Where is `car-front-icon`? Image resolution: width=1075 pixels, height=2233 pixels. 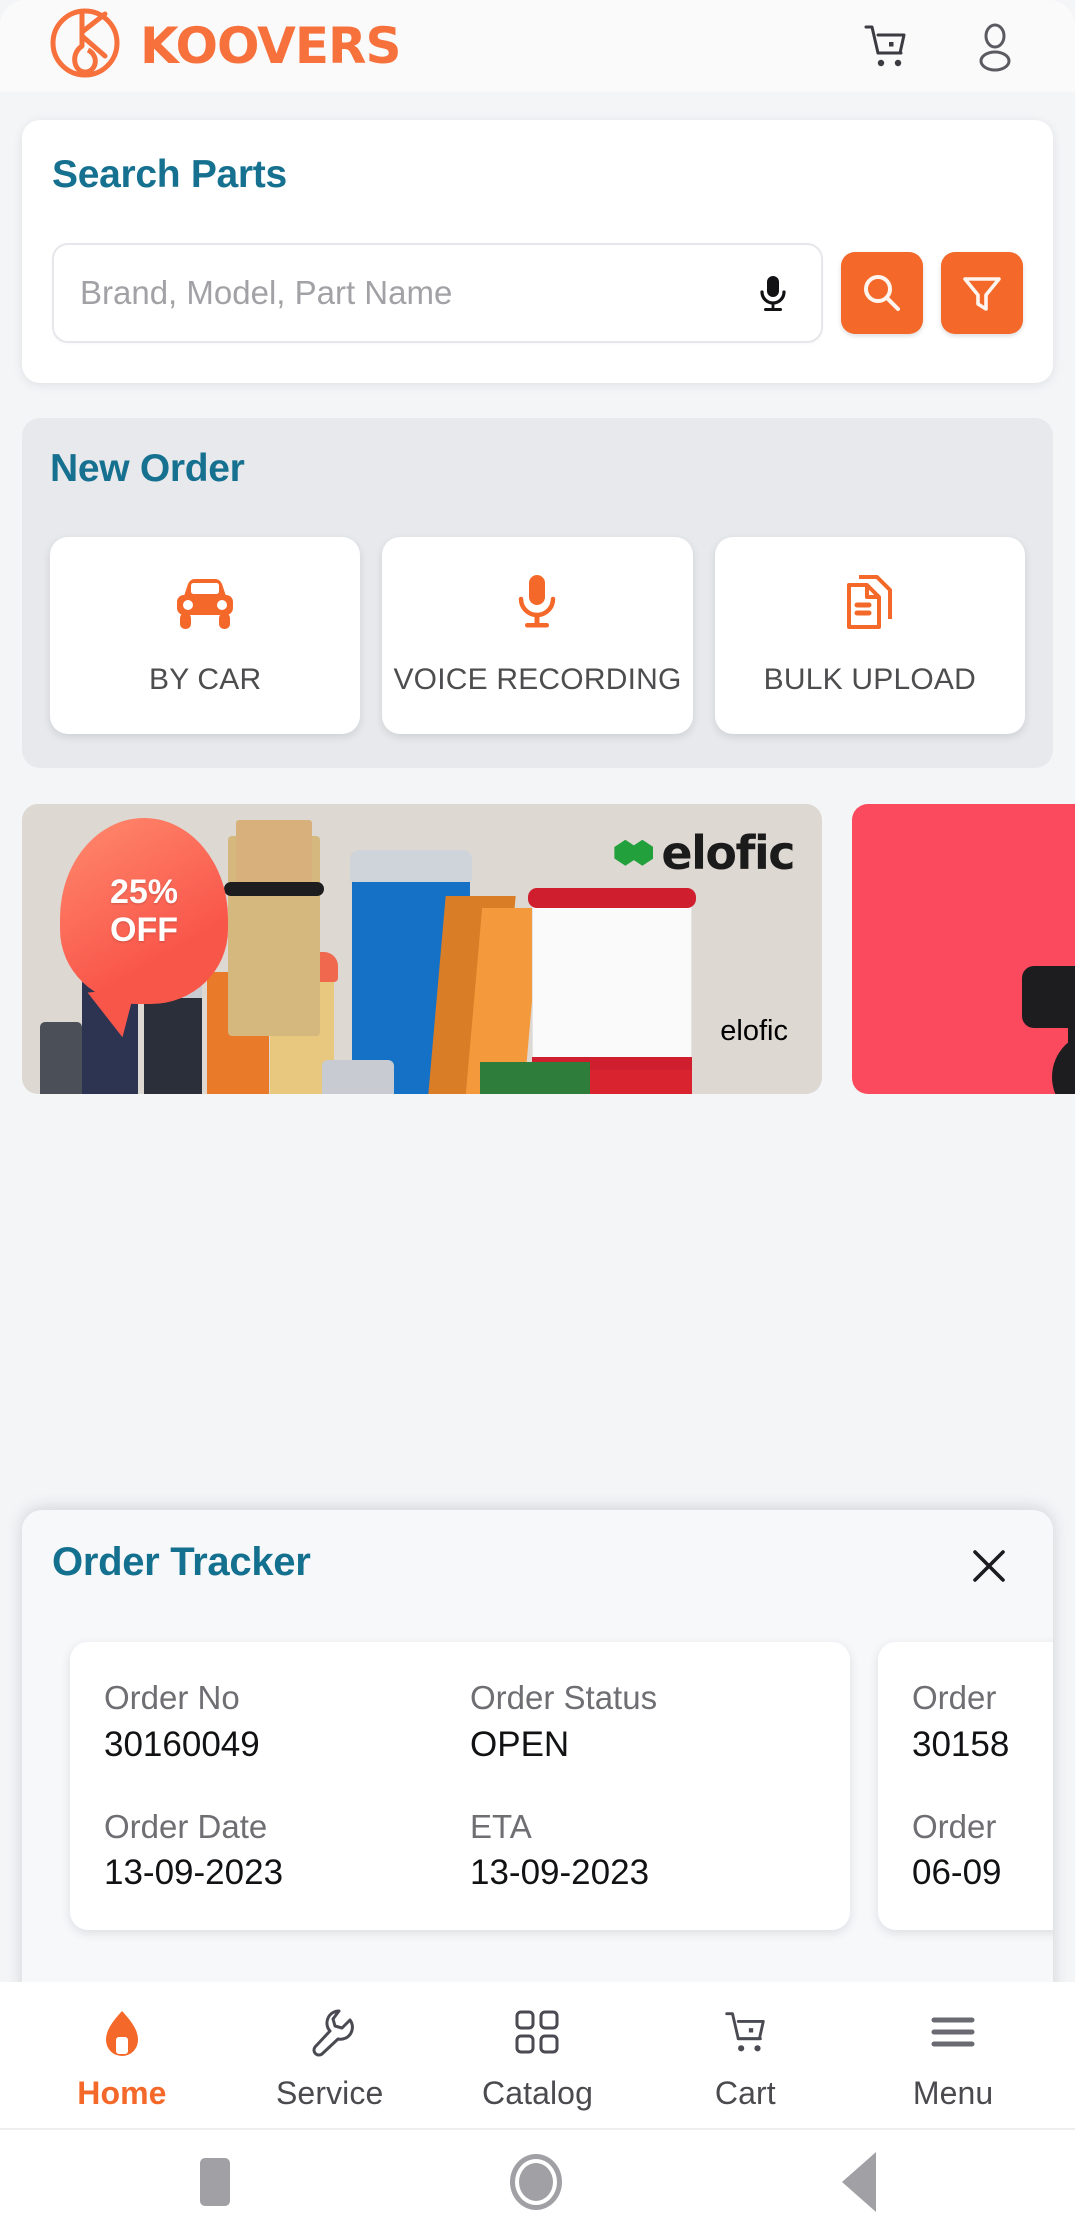 car-front-icon is located at coordinates (205, 604).